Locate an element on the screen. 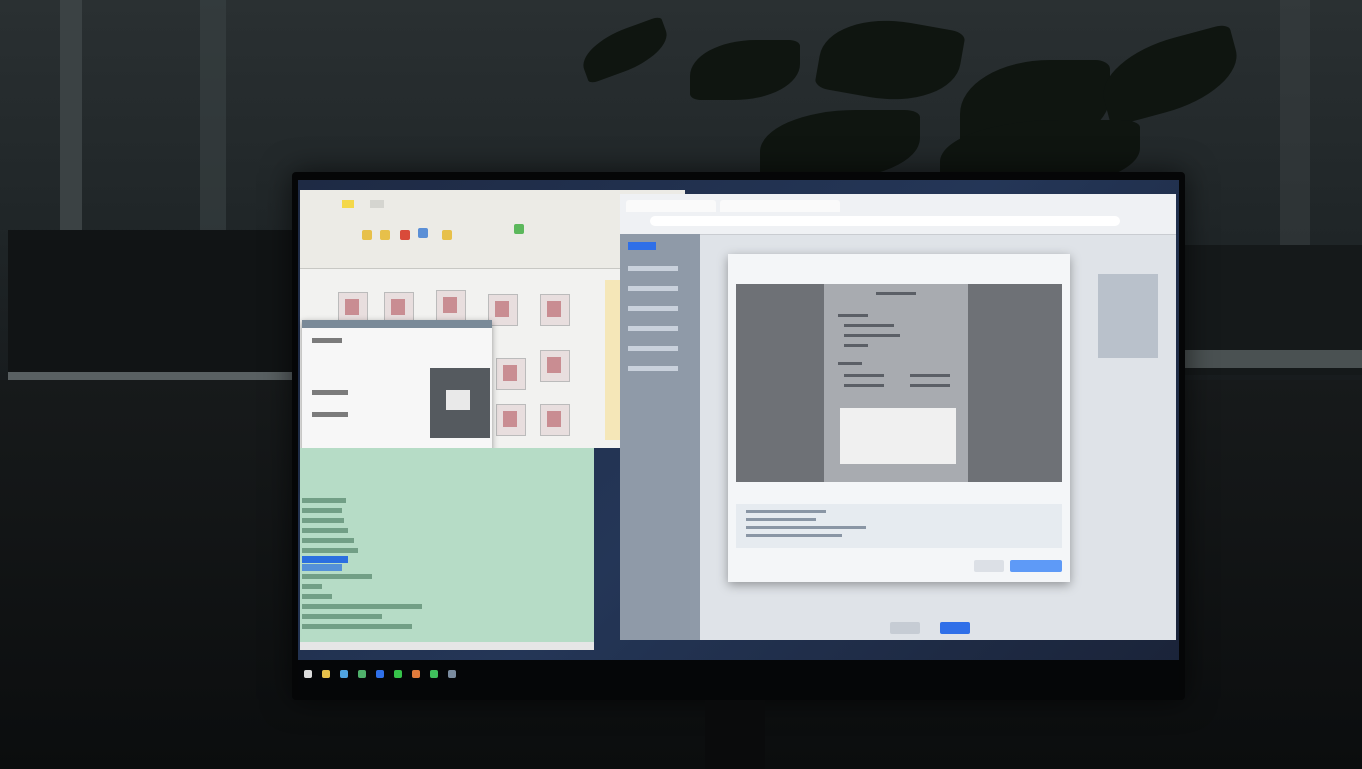 Image resolution: width=1362 pixels, height=769 pixels. cancel-button is located at coordinates (989, 566).